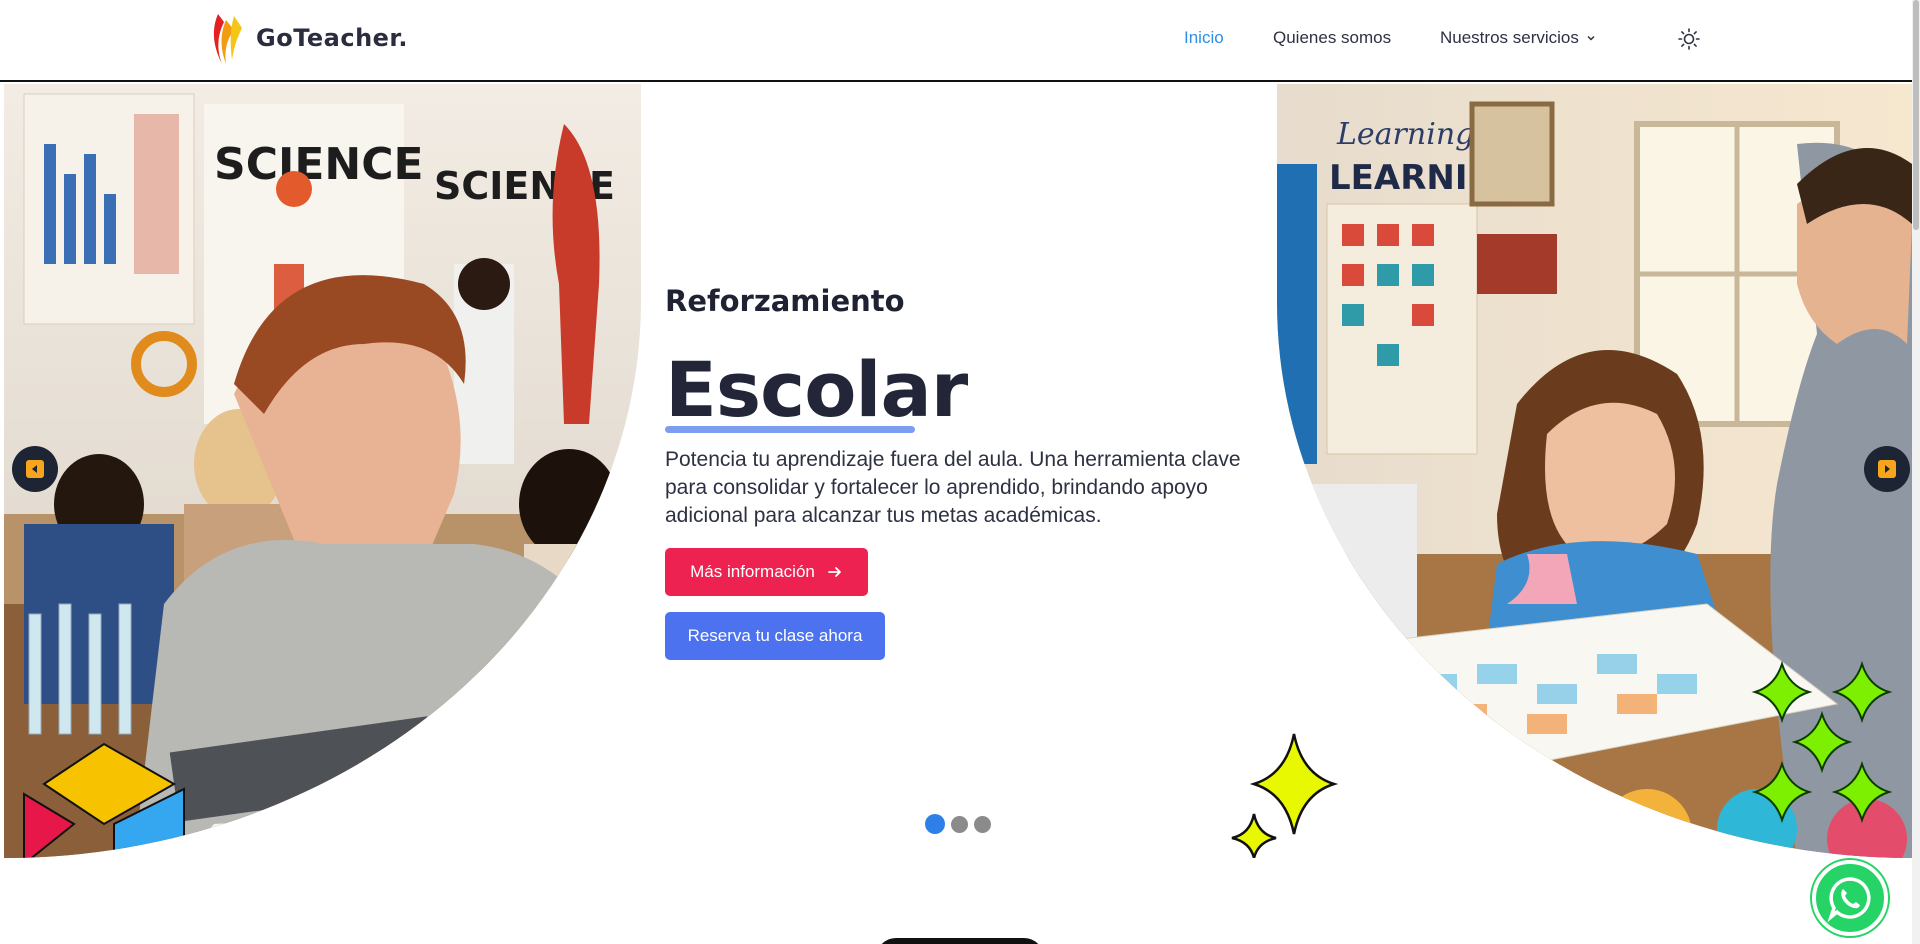 The width and height of the screenshot is (1920, 944). Describe the element at coordinates (1204, 38) in the screenshot. I see `nav-item-inicio: Inicio` at that location.